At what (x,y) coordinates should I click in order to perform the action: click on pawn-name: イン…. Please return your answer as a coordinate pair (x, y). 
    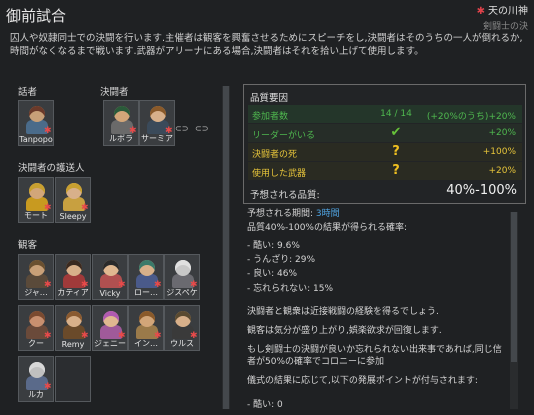
    Looking at the image, I should click on (146, 343).